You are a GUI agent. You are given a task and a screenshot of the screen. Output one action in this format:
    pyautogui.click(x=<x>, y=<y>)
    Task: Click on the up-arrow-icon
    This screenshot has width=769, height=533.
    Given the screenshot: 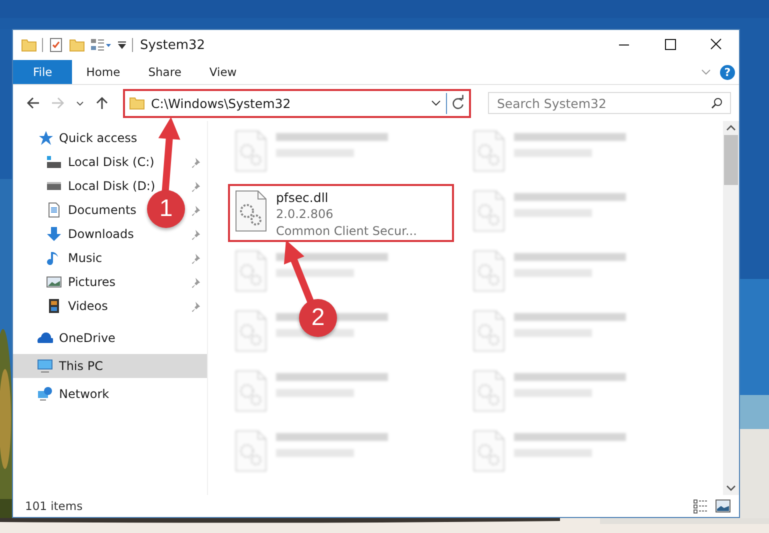 What is the action you would take?
    pyautogui.click(x=102, y=103)
    